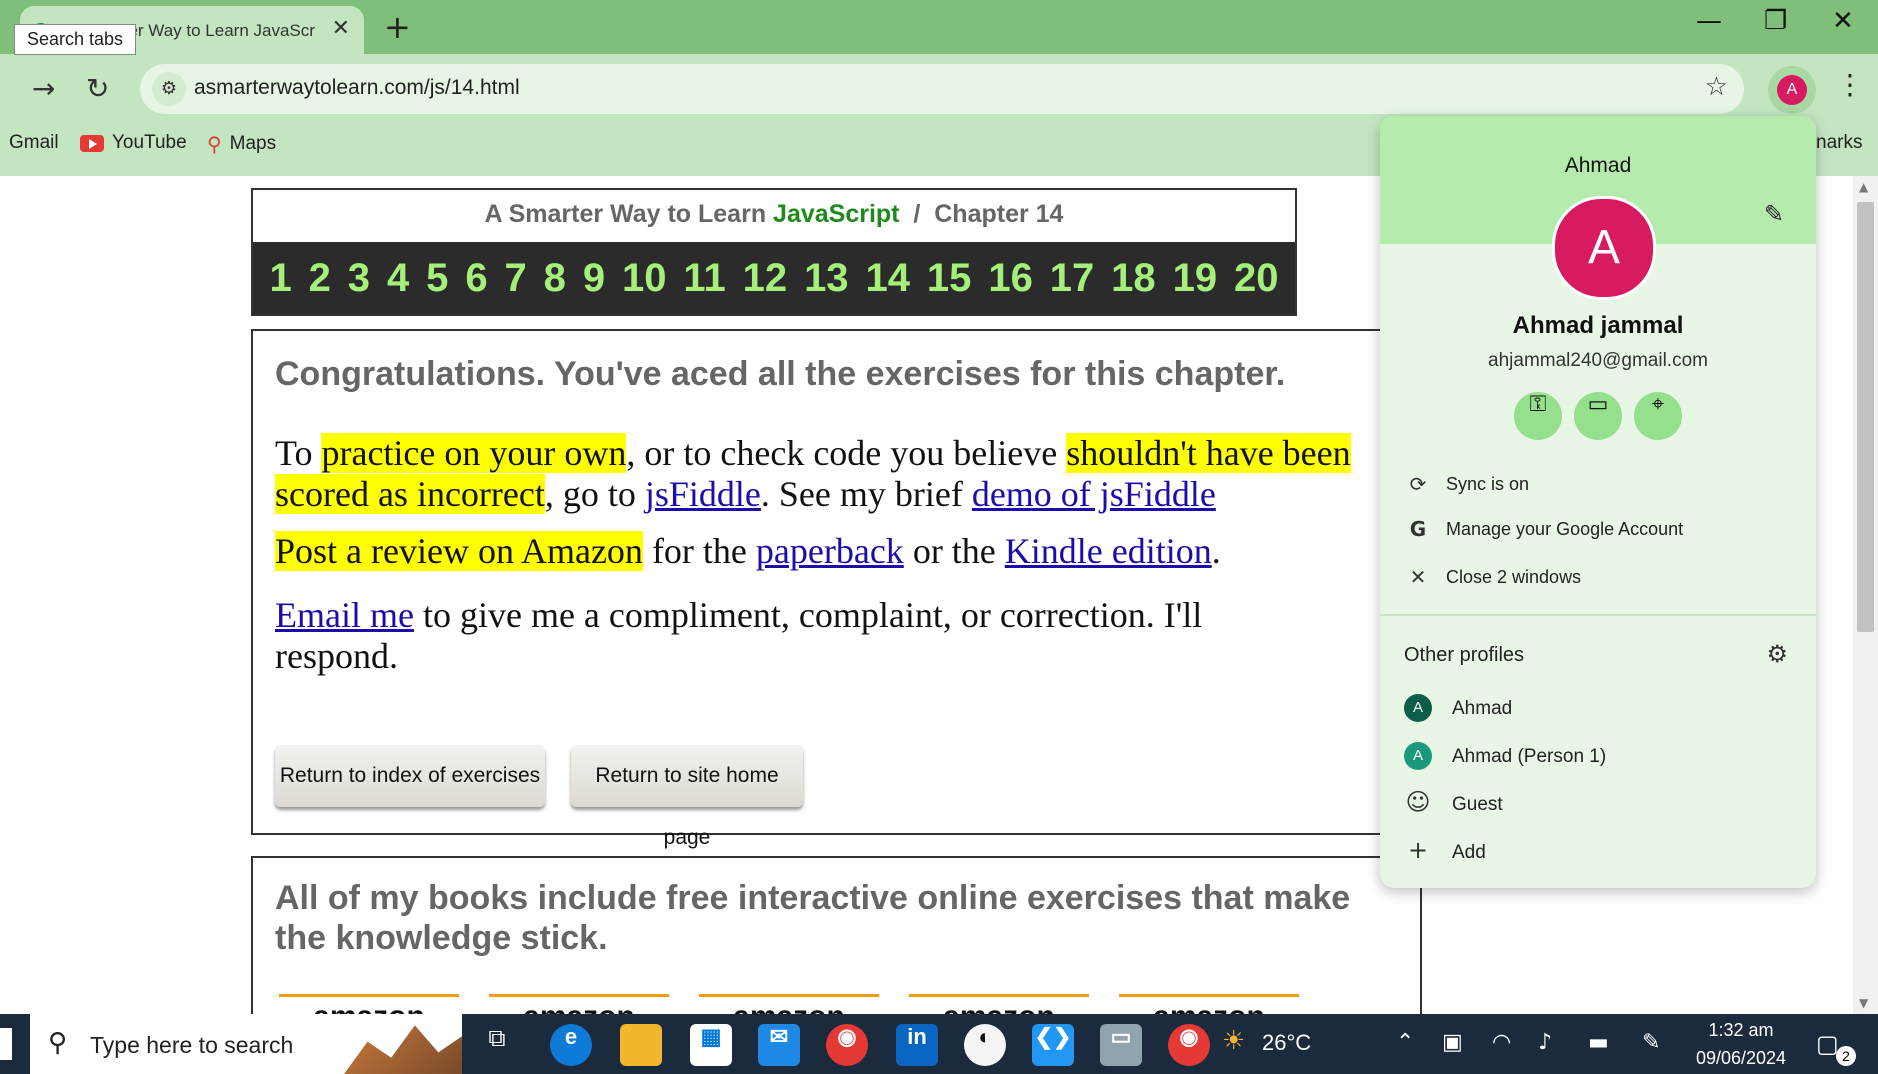 The width and height of the screenshot is (1878, 1074). I want to click on chrome-profile-icon: ◉, so click(1189, 1045).